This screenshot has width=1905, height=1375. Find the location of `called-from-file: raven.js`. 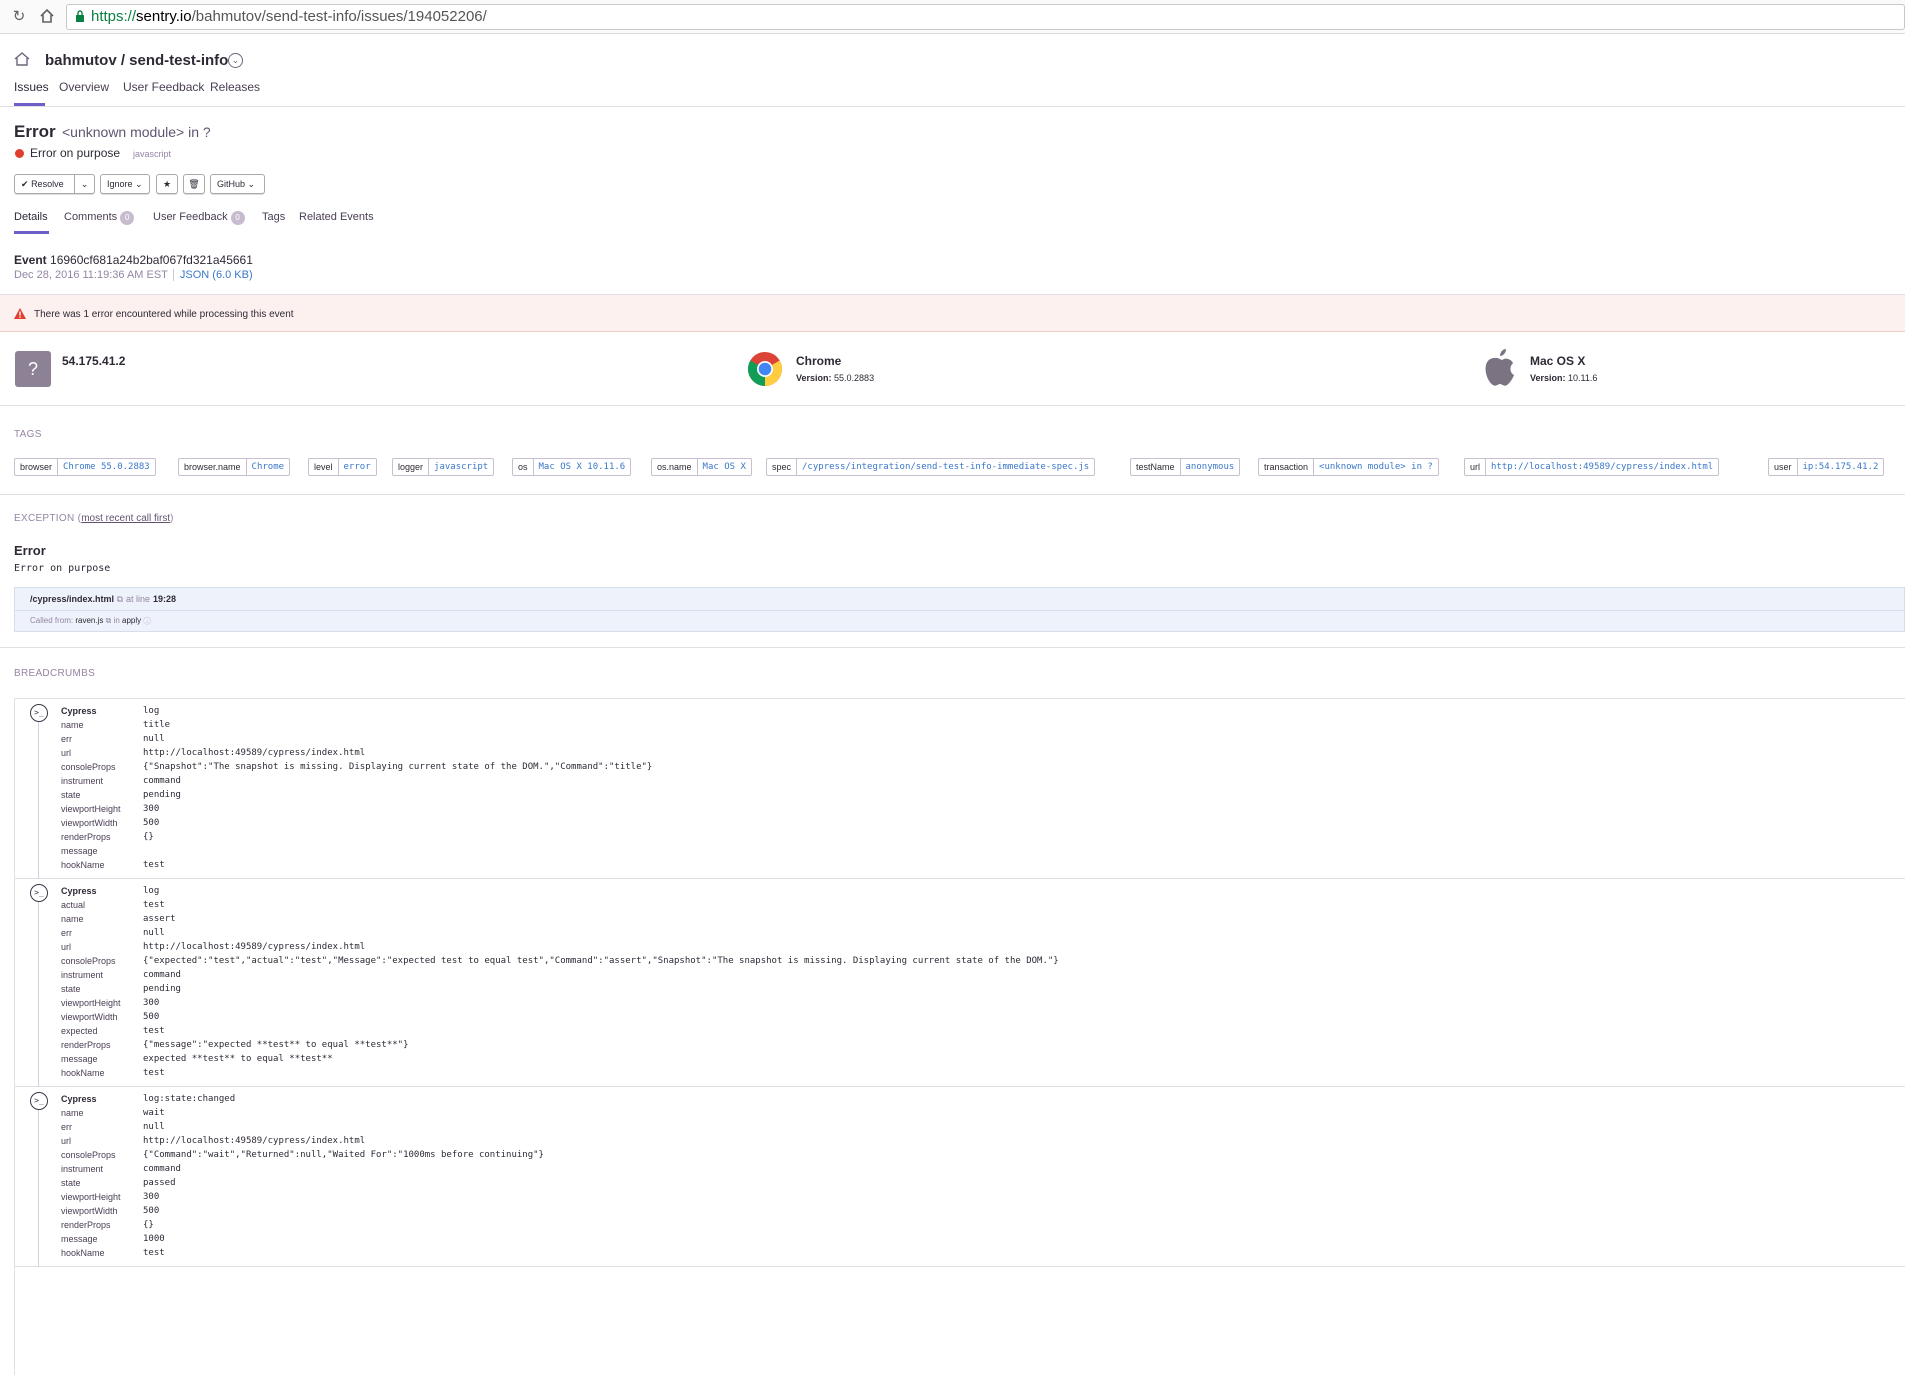

called-from-file: raven.js is located at coordinates (89, 620).